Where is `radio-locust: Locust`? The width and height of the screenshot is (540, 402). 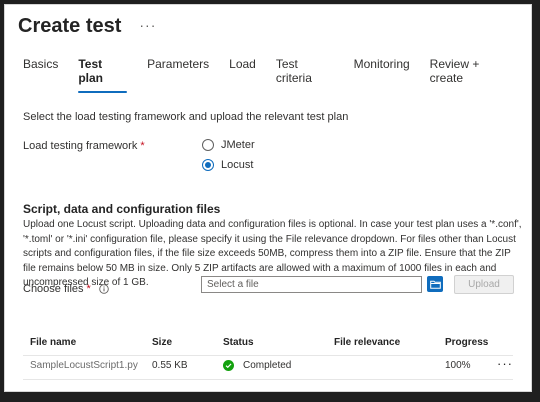 radio-locust: Locust is located at coordinates (228, 165).